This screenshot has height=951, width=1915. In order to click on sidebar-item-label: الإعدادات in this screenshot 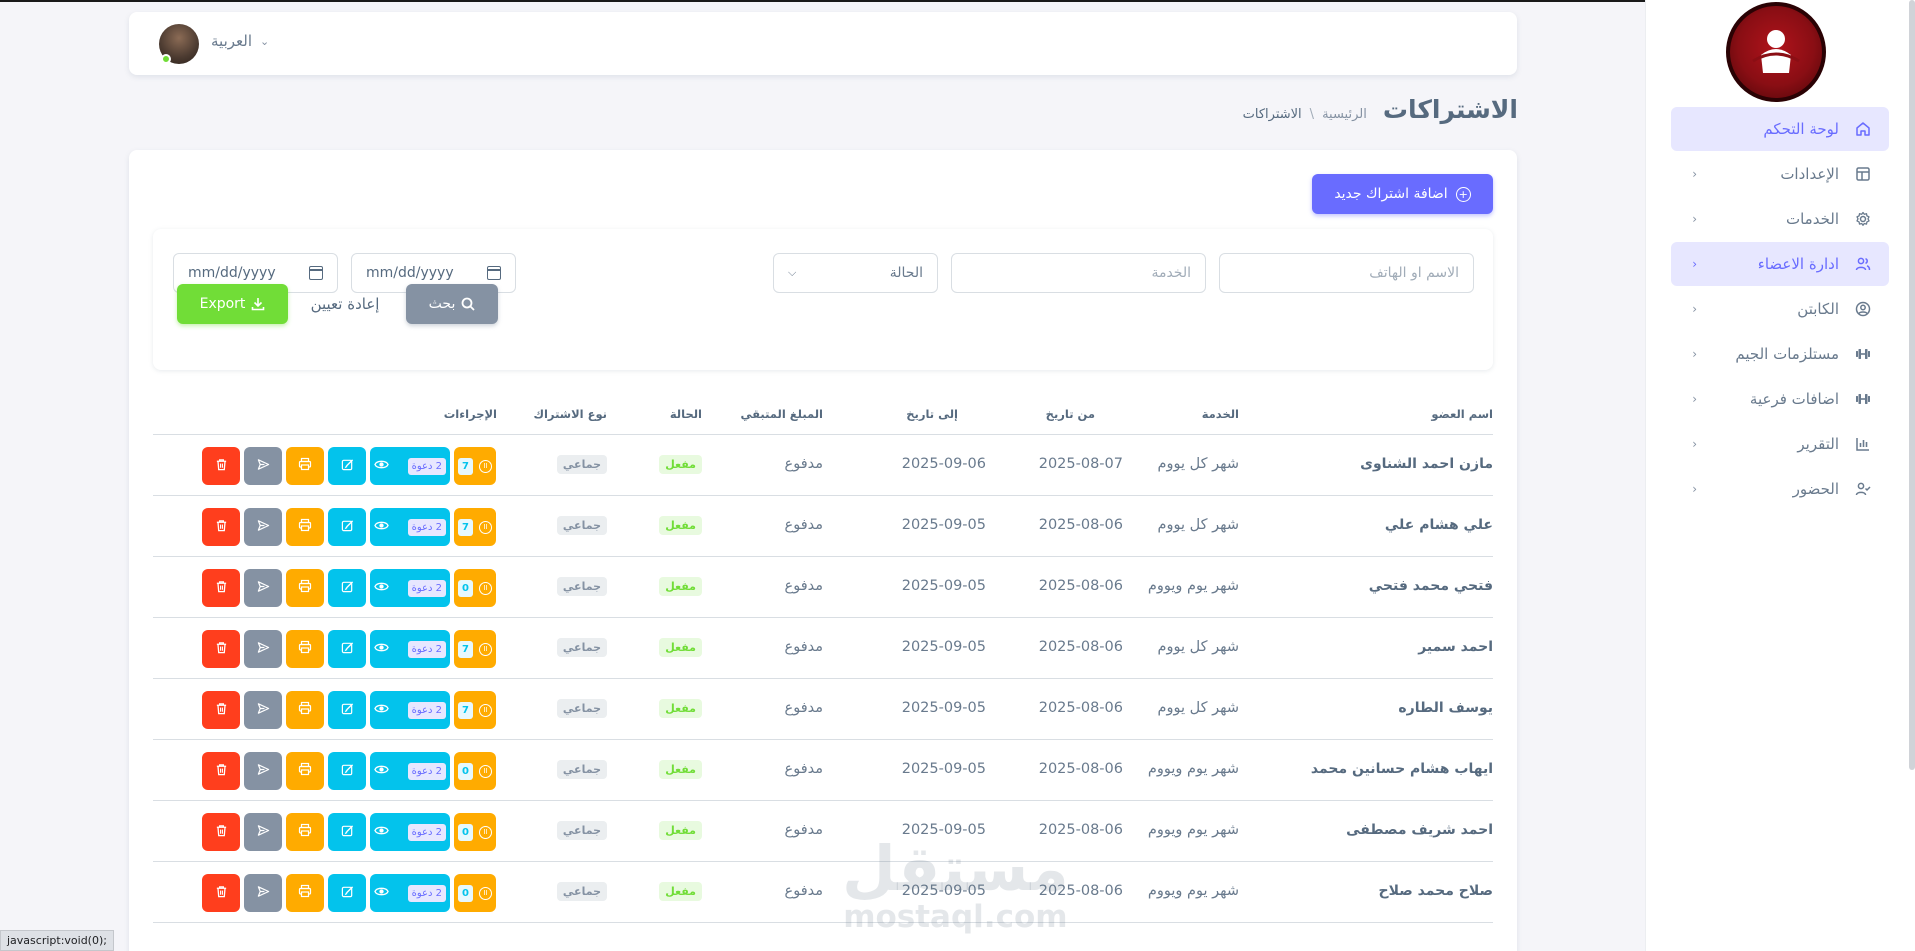, I will do `click(1809, 174)`.